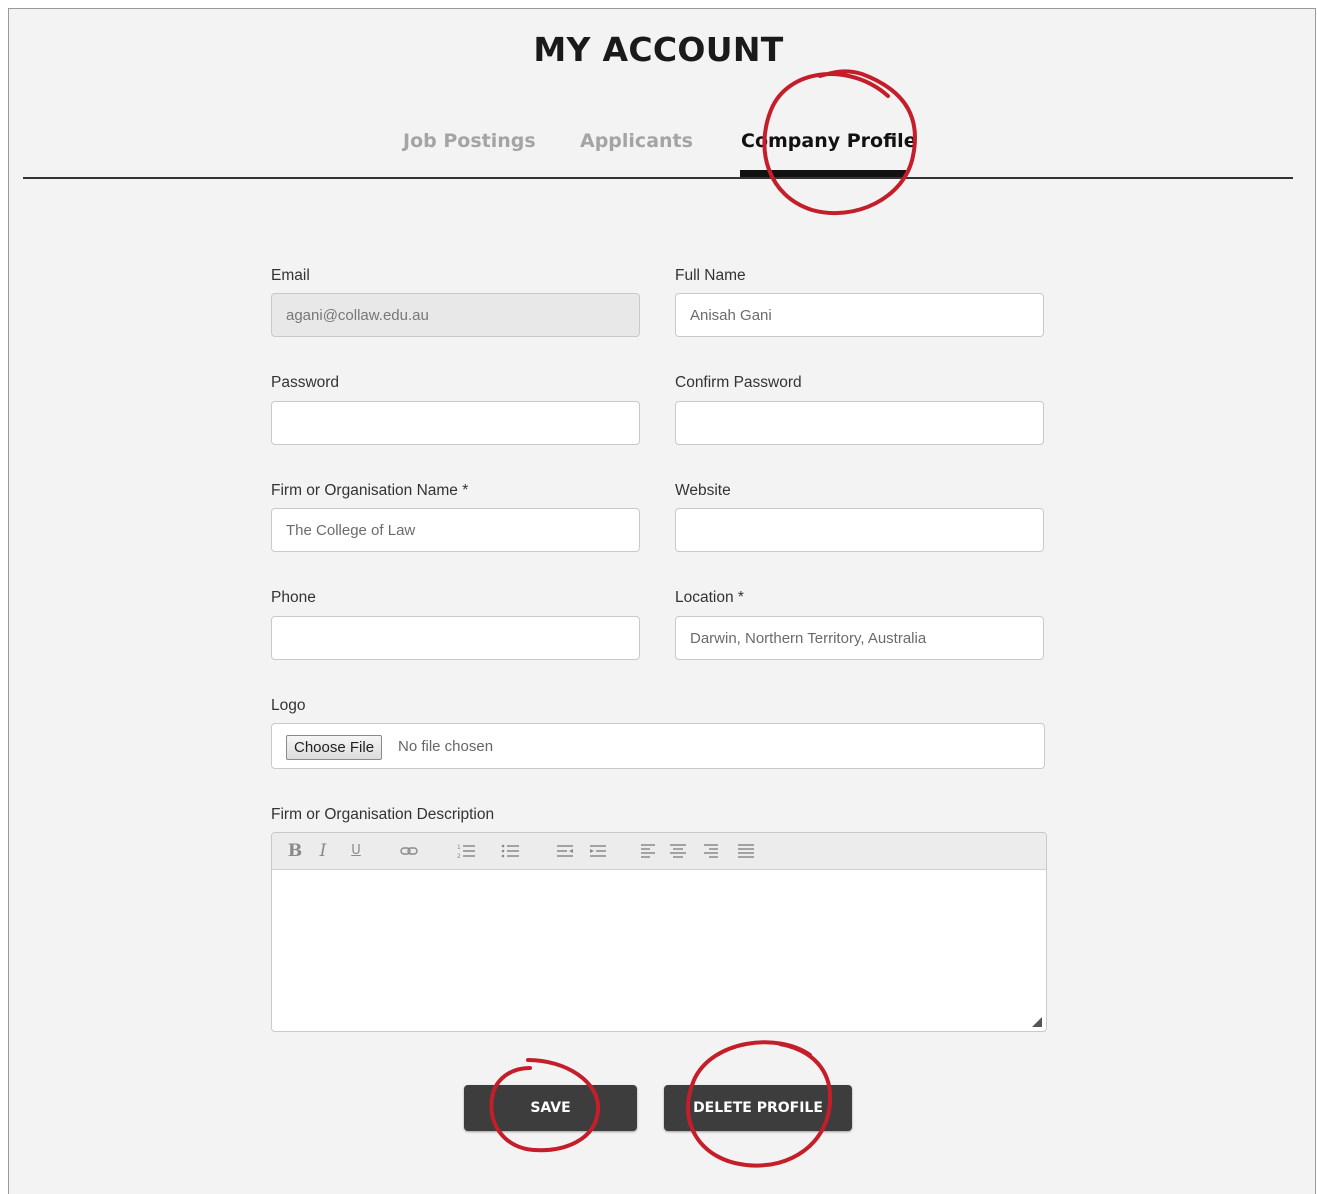 The width and height of the screenshot is (1317, 1194). What do you see at coordinates (859, 315) in the screenshot?
I see `full-name-field` at bounding box center [859, 315].